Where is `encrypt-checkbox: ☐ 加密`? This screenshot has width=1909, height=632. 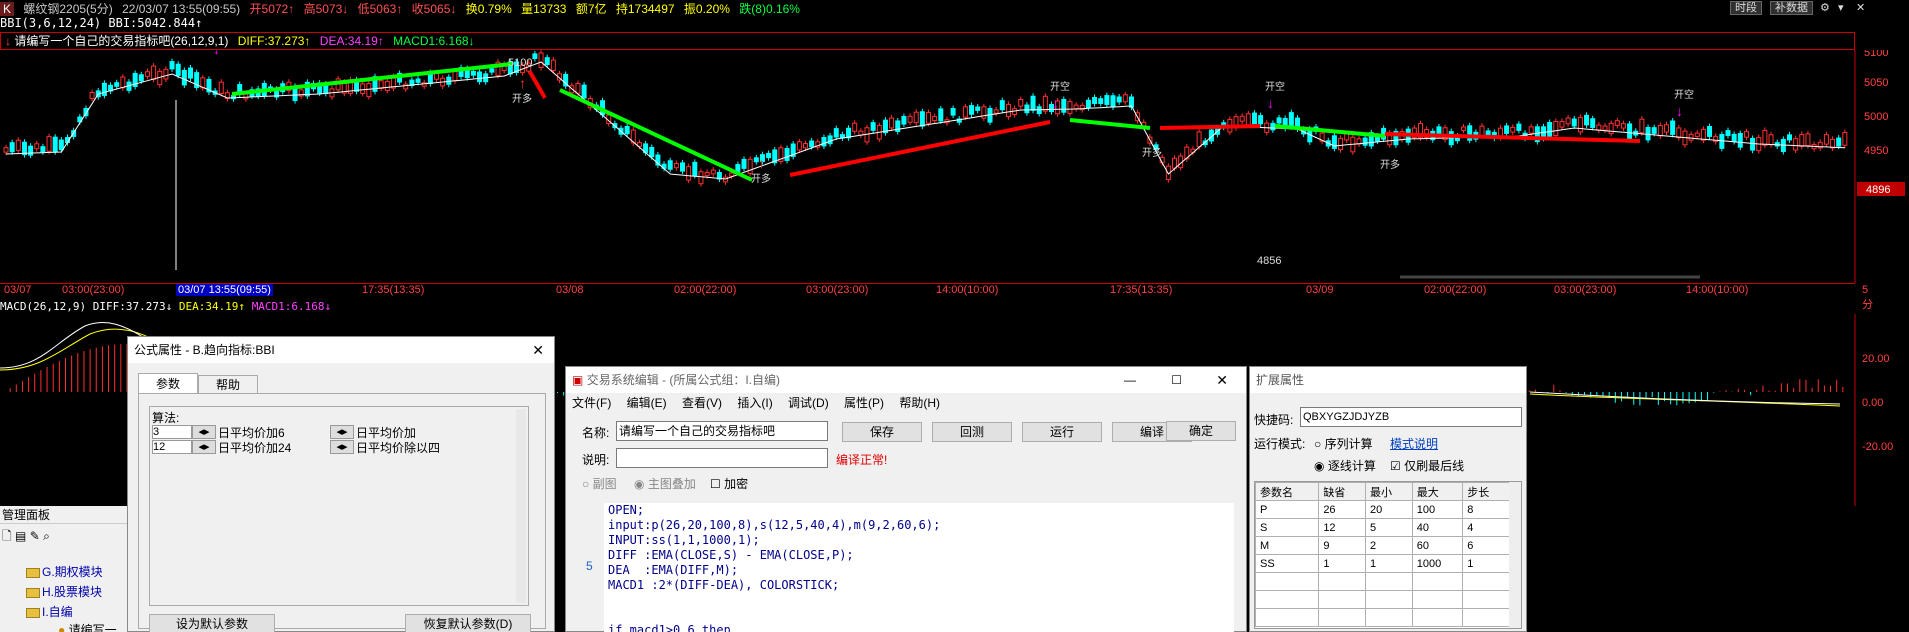
encrypt-checkbox: ☐ 加密 is located at coordinates (729, 483).